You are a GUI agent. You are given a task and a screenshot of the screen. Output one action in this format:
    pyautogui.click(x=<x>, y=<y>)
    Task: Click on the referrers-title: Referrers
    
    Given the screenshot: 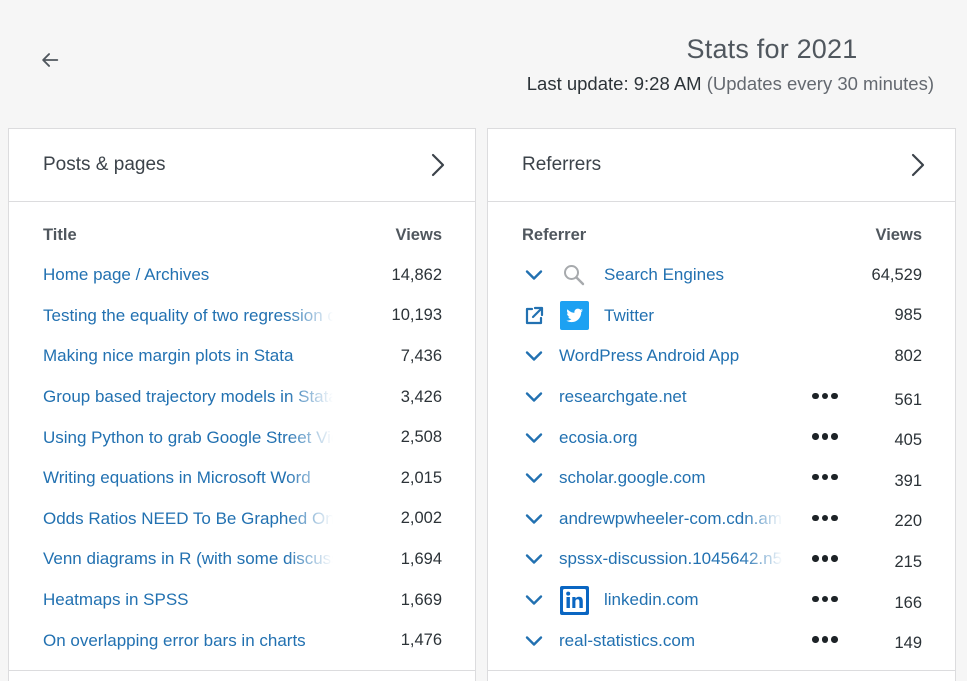 What is the action you would take?
    pyautogui.click(x=562, y=164)
    